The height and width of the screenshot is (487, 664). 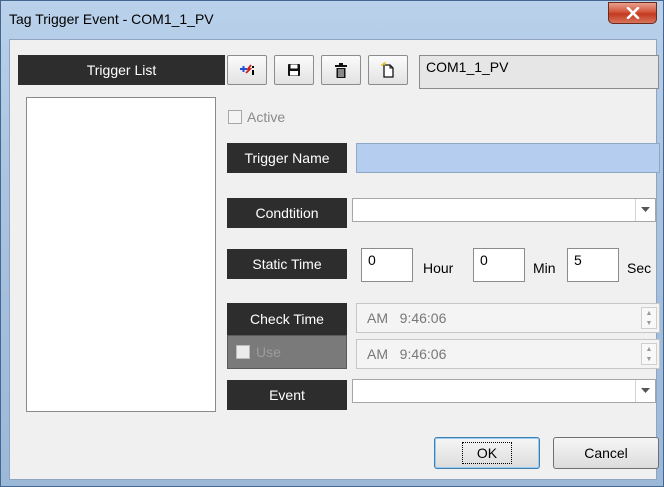 I want to click on check-time-end-picker: AM 9:46:06 ▲ ▼, so click(x=508, y=354).